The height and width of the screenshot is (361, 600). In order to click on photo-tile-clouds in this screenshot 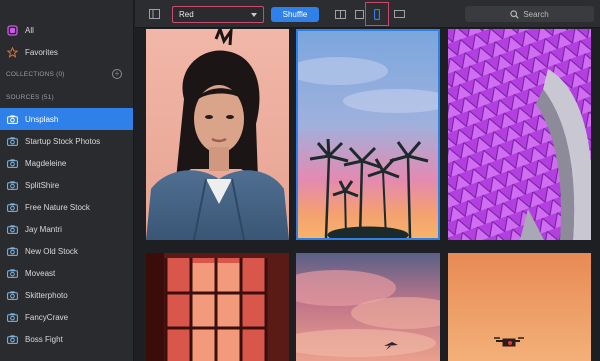, I will do `click(368, 307)`.